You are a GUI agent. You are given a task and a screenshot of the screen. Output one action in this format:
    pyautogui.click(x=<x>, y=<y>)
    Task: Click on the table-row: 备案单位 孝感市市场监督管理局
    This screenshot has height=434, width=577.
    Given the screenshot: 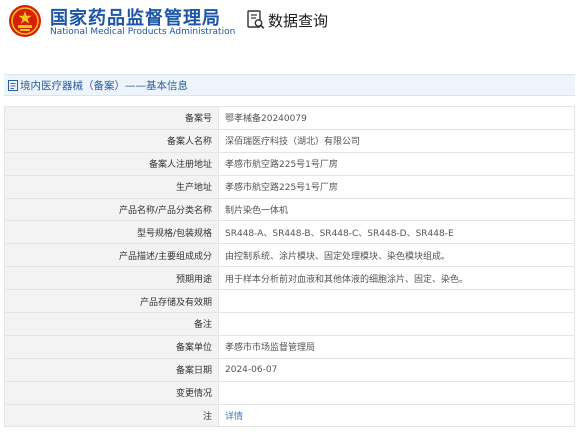 What is the action you would take?
    pyautogui.click(x=289, y=346)
    